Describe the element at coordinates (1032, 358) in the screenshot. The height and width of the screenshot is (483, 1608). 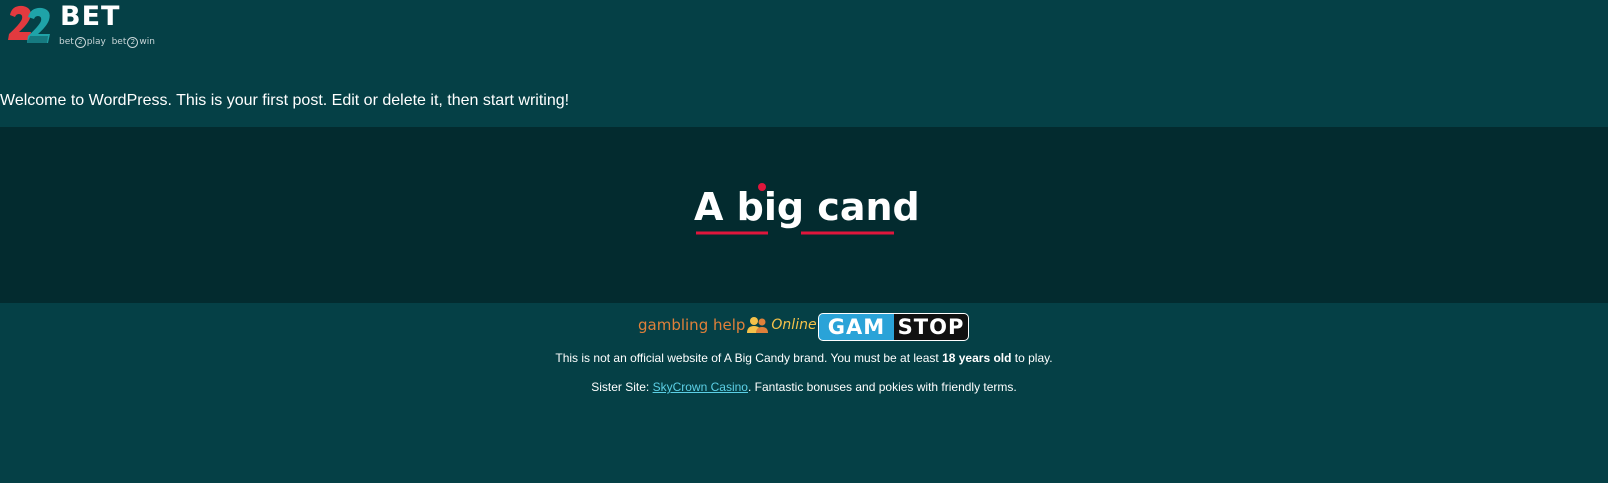
I see `disclaimer-after: to play.` at that location.